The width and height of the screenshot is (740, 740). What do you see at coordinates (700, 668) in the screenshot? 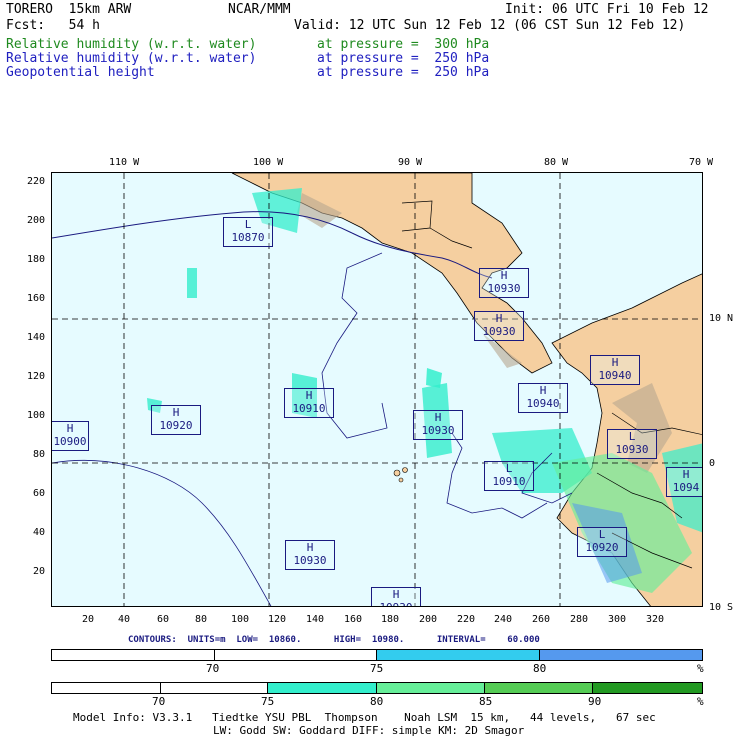
I see `colorbar-250-unit: %` at bounding box center [700, 668].